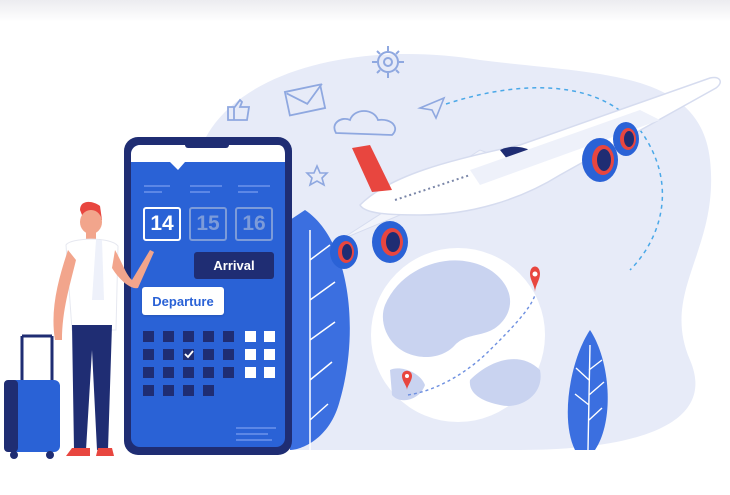 The height and width of the screenshot is (495, 730). What do you see at coordinates (183, 301) in the screenshot?
I see `departure-button: Departure` at bounding box center [183, 301].